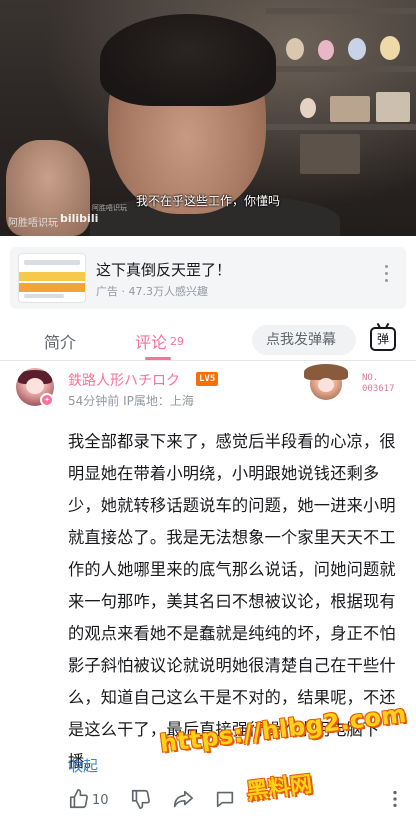  What do you see at coordinates (33, 223) in the screenshot?
I see `video-watermark-uploader: 阿胜唔识玩` at bounding box center [33, 223].